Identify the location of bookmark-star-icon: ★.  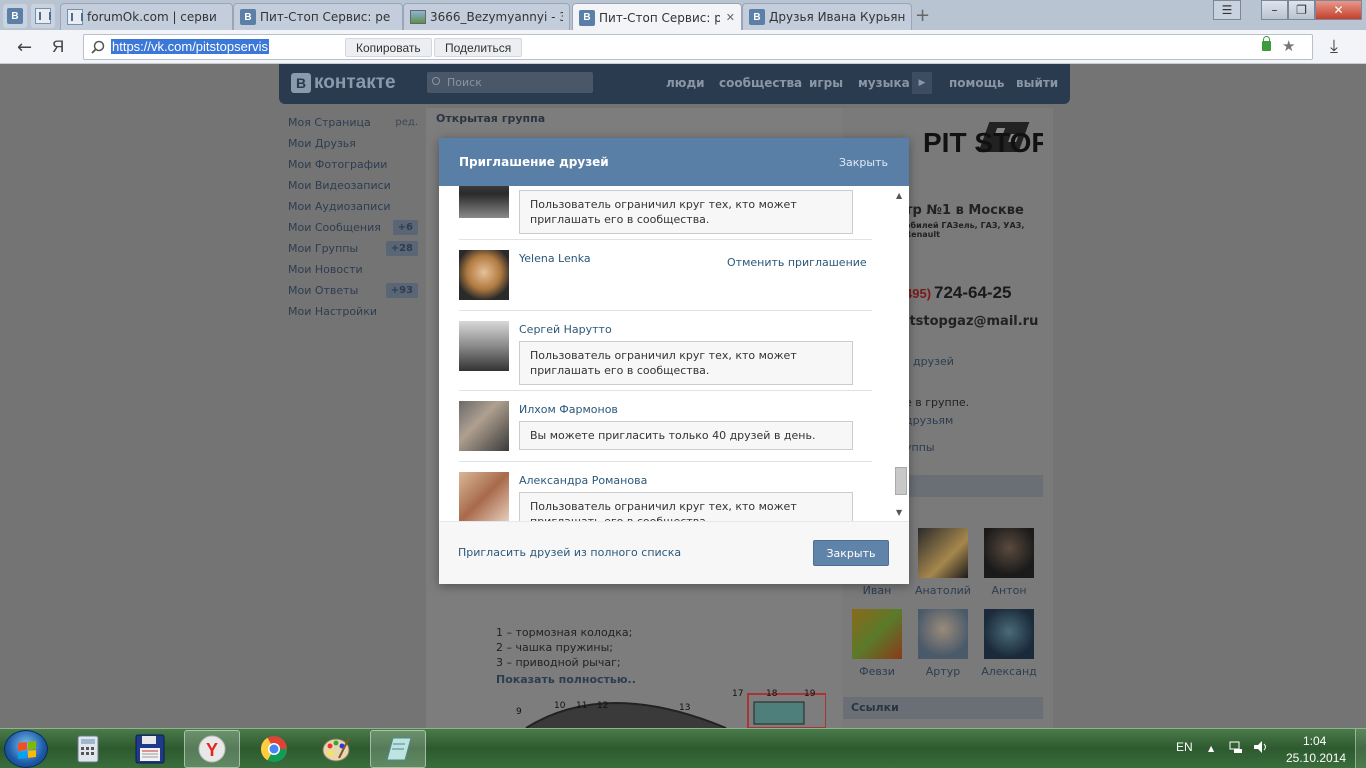
(1288, 46).